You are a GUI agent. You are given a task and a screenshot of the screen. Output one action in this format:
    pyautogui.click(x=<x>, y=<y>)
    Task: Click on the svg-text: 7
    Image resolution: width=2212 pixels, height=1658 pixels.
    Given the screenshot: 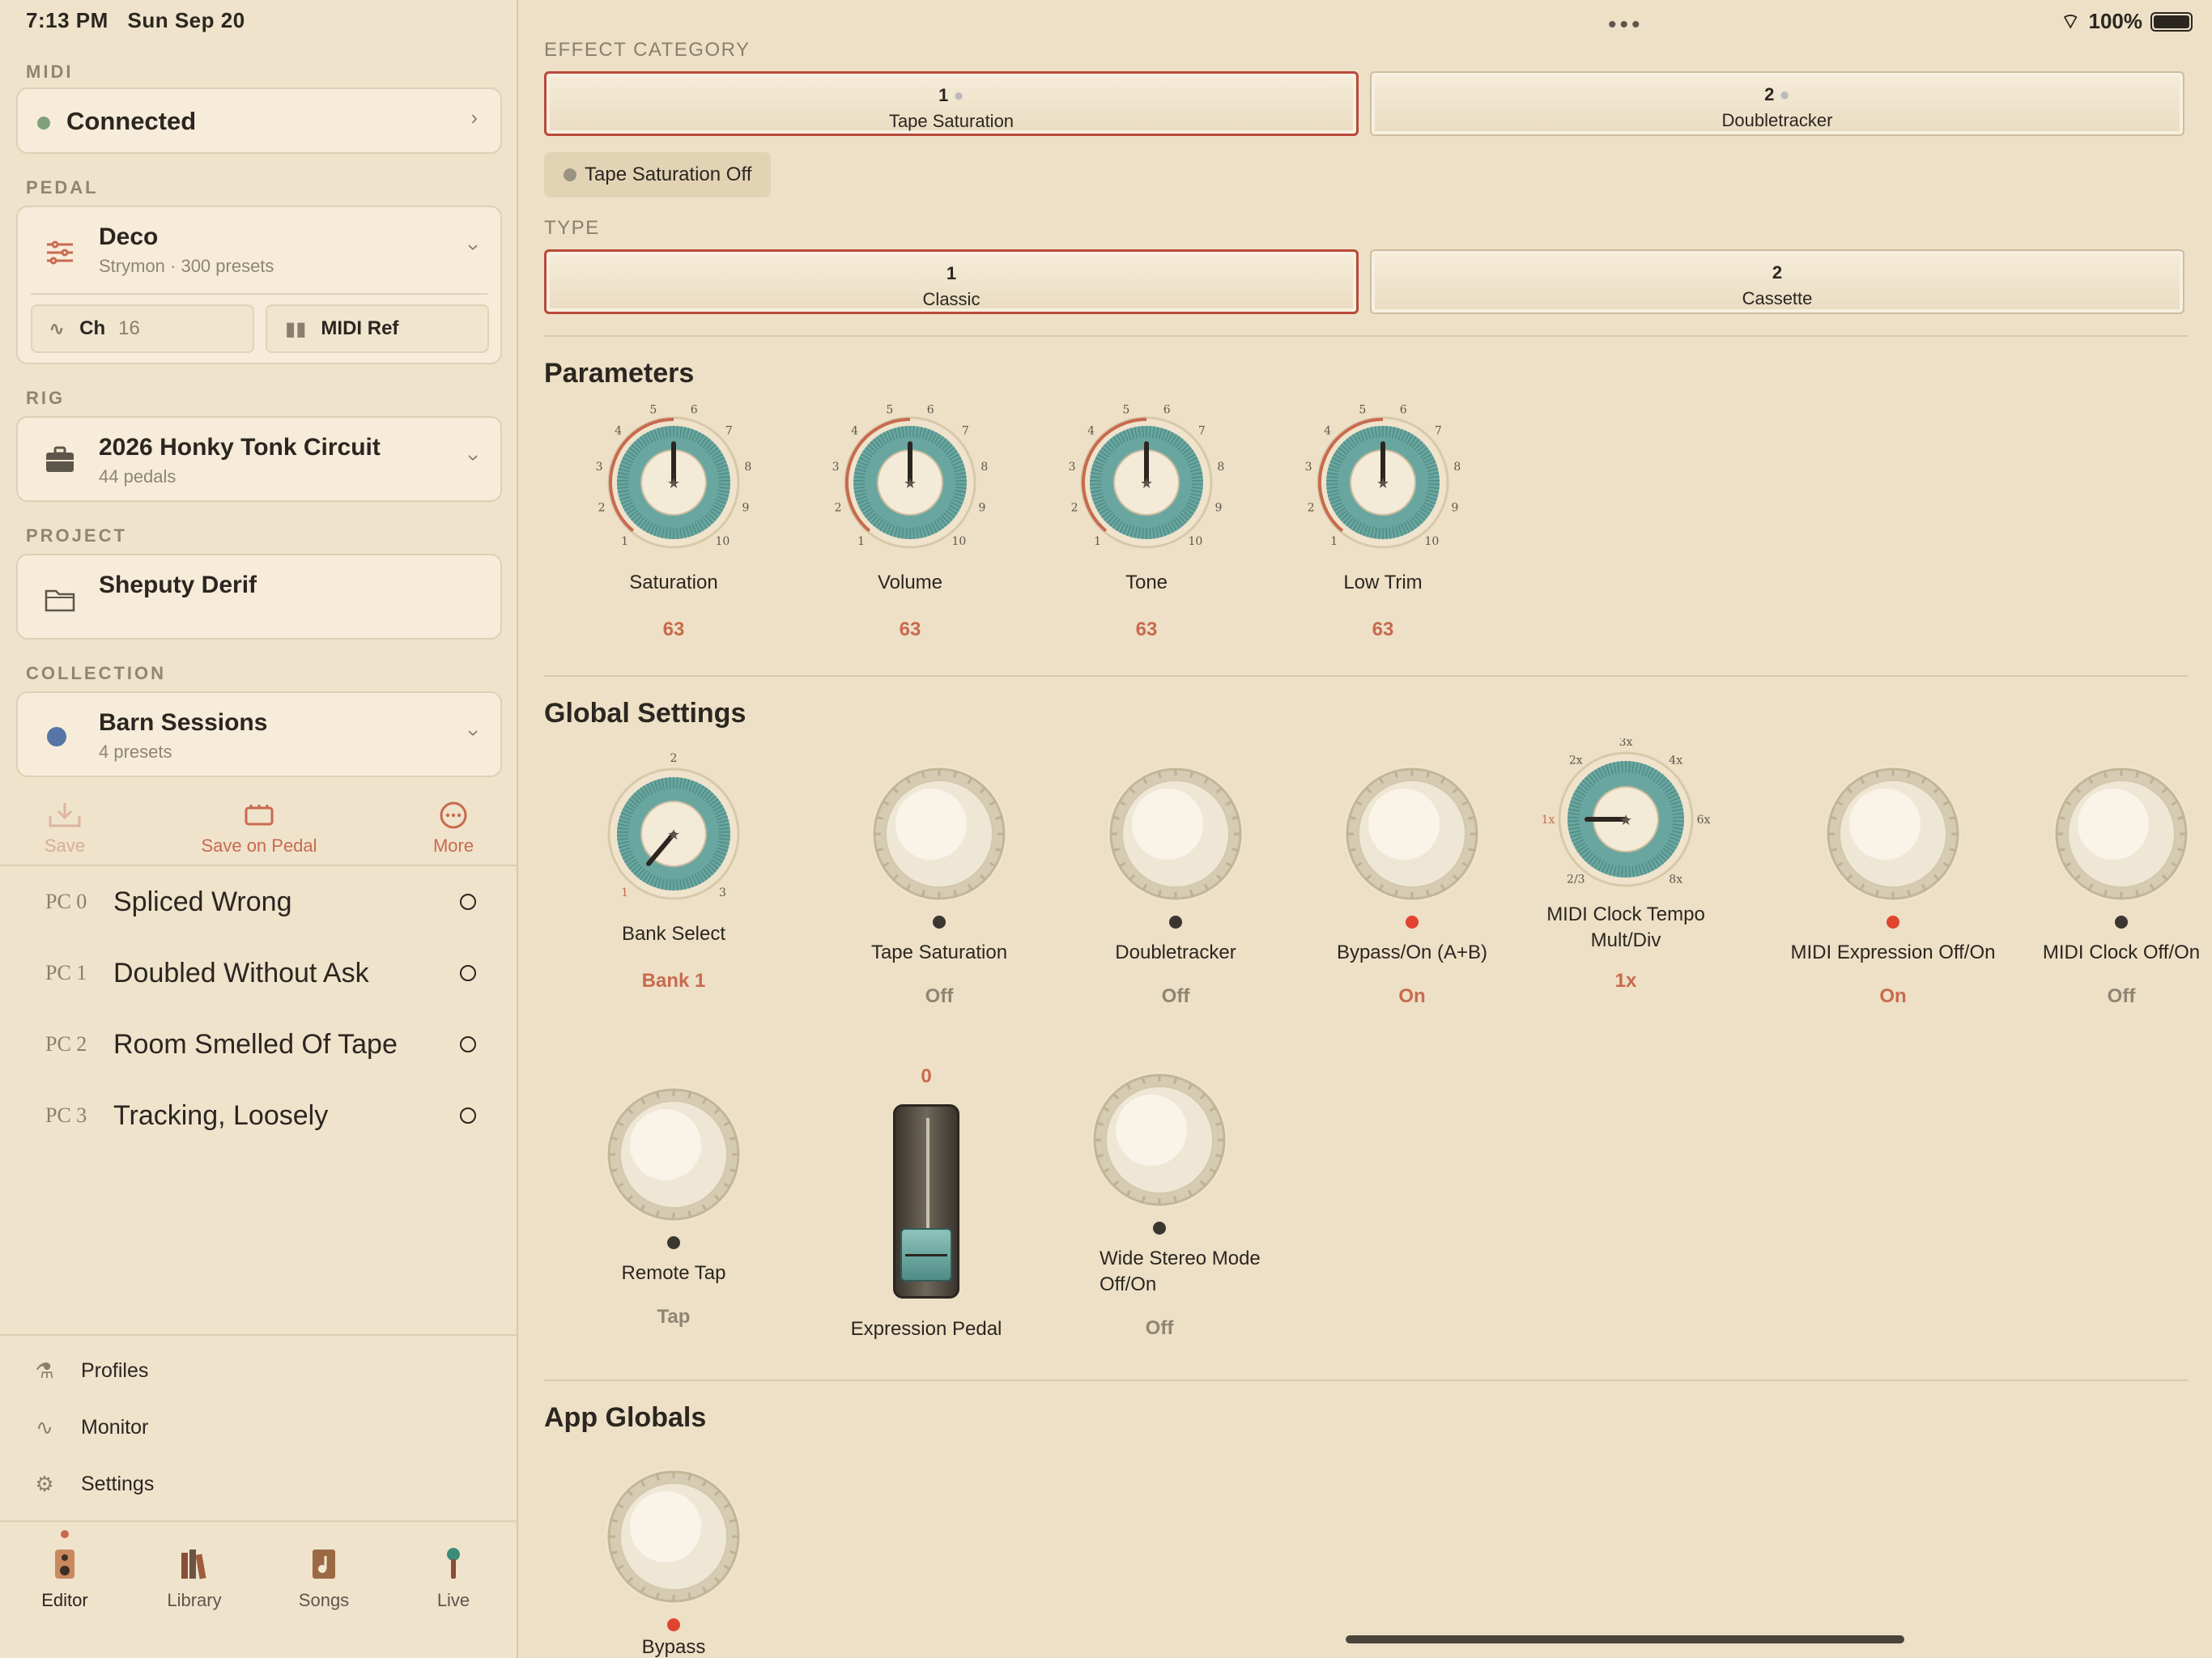 What is the action you would take?
    pyautogui.click(x=729, y=430)
    